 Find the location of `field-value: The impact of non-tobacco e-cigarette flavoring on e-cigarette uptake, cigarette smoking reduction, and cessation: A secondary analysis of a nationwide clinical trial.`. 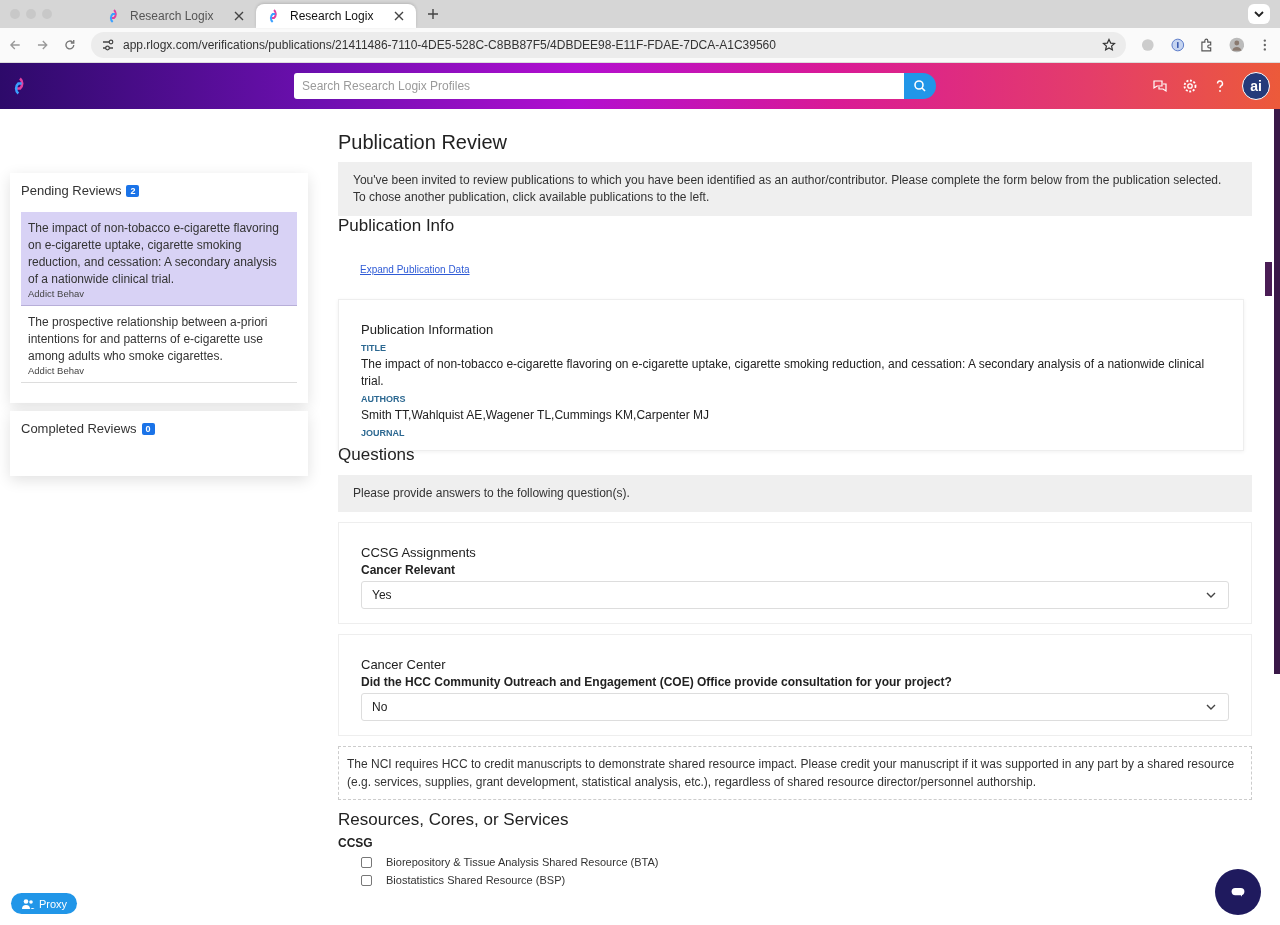

field-value: The impact of non-tobacco e-cigarette flavoring on e-cigarette uptake, cigarette smoking reduction, and cessation: A secondary analysis of a nationwide clinical trial. is located at coordinates (783, 373).